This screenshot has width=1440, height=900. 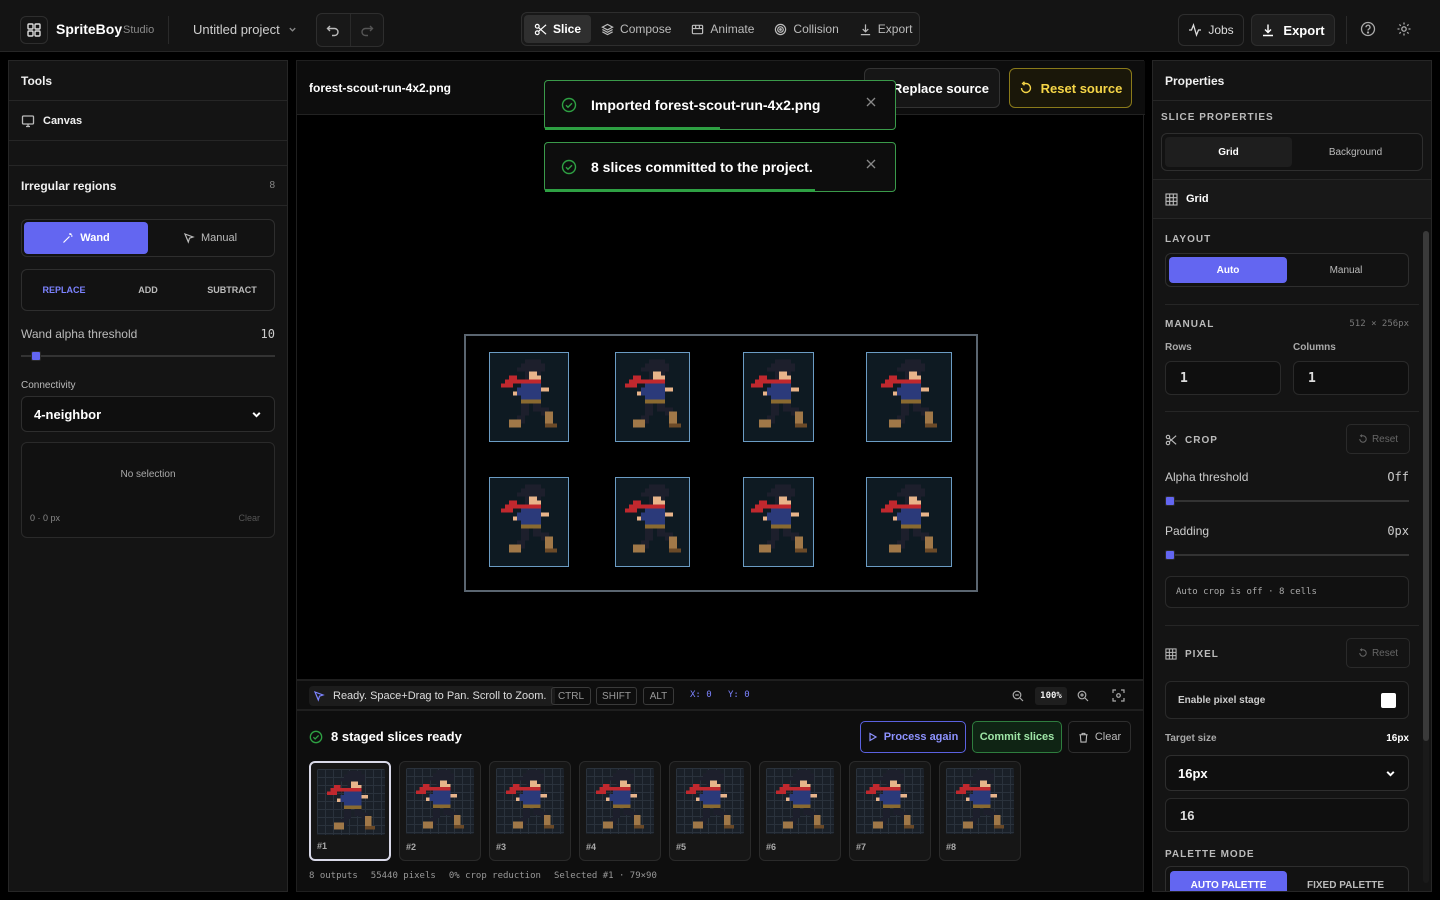 What do you see at coordinates (148, 490) in the screenshot?
I see `selection-info: No selection 0 · 0 px Clear` at bounding box center [148, 490].